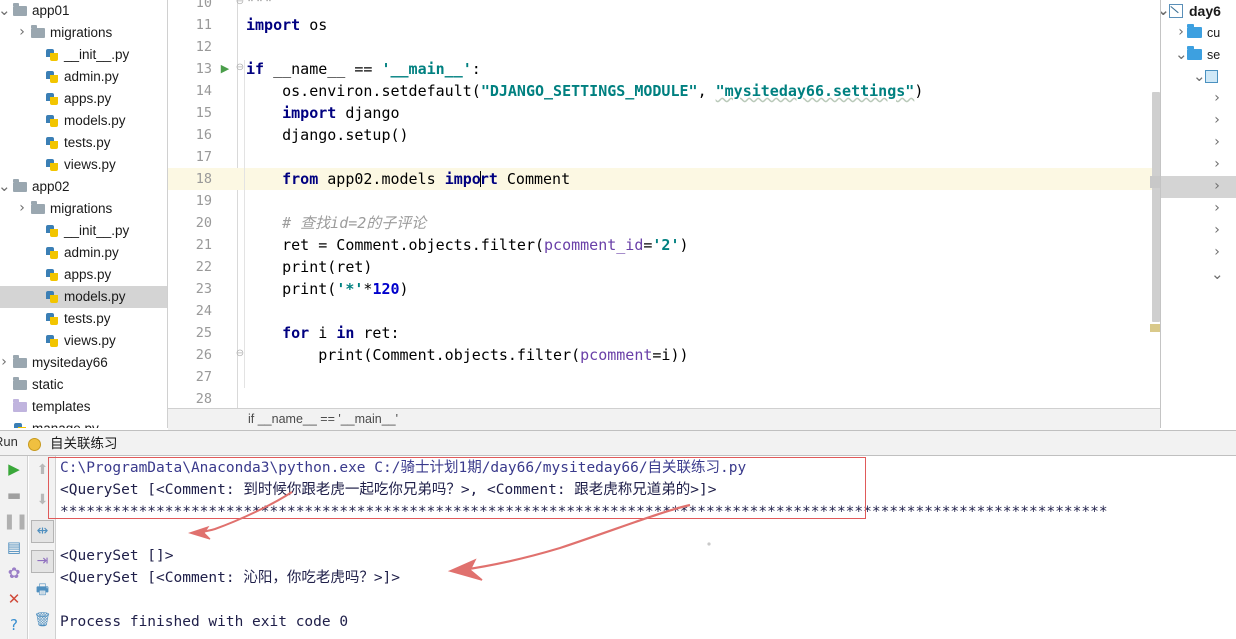 Image resolution: width=1236 pixels, height=639 pixels. I want to click on run-gutter-icon: ▶, so click(225, 69).